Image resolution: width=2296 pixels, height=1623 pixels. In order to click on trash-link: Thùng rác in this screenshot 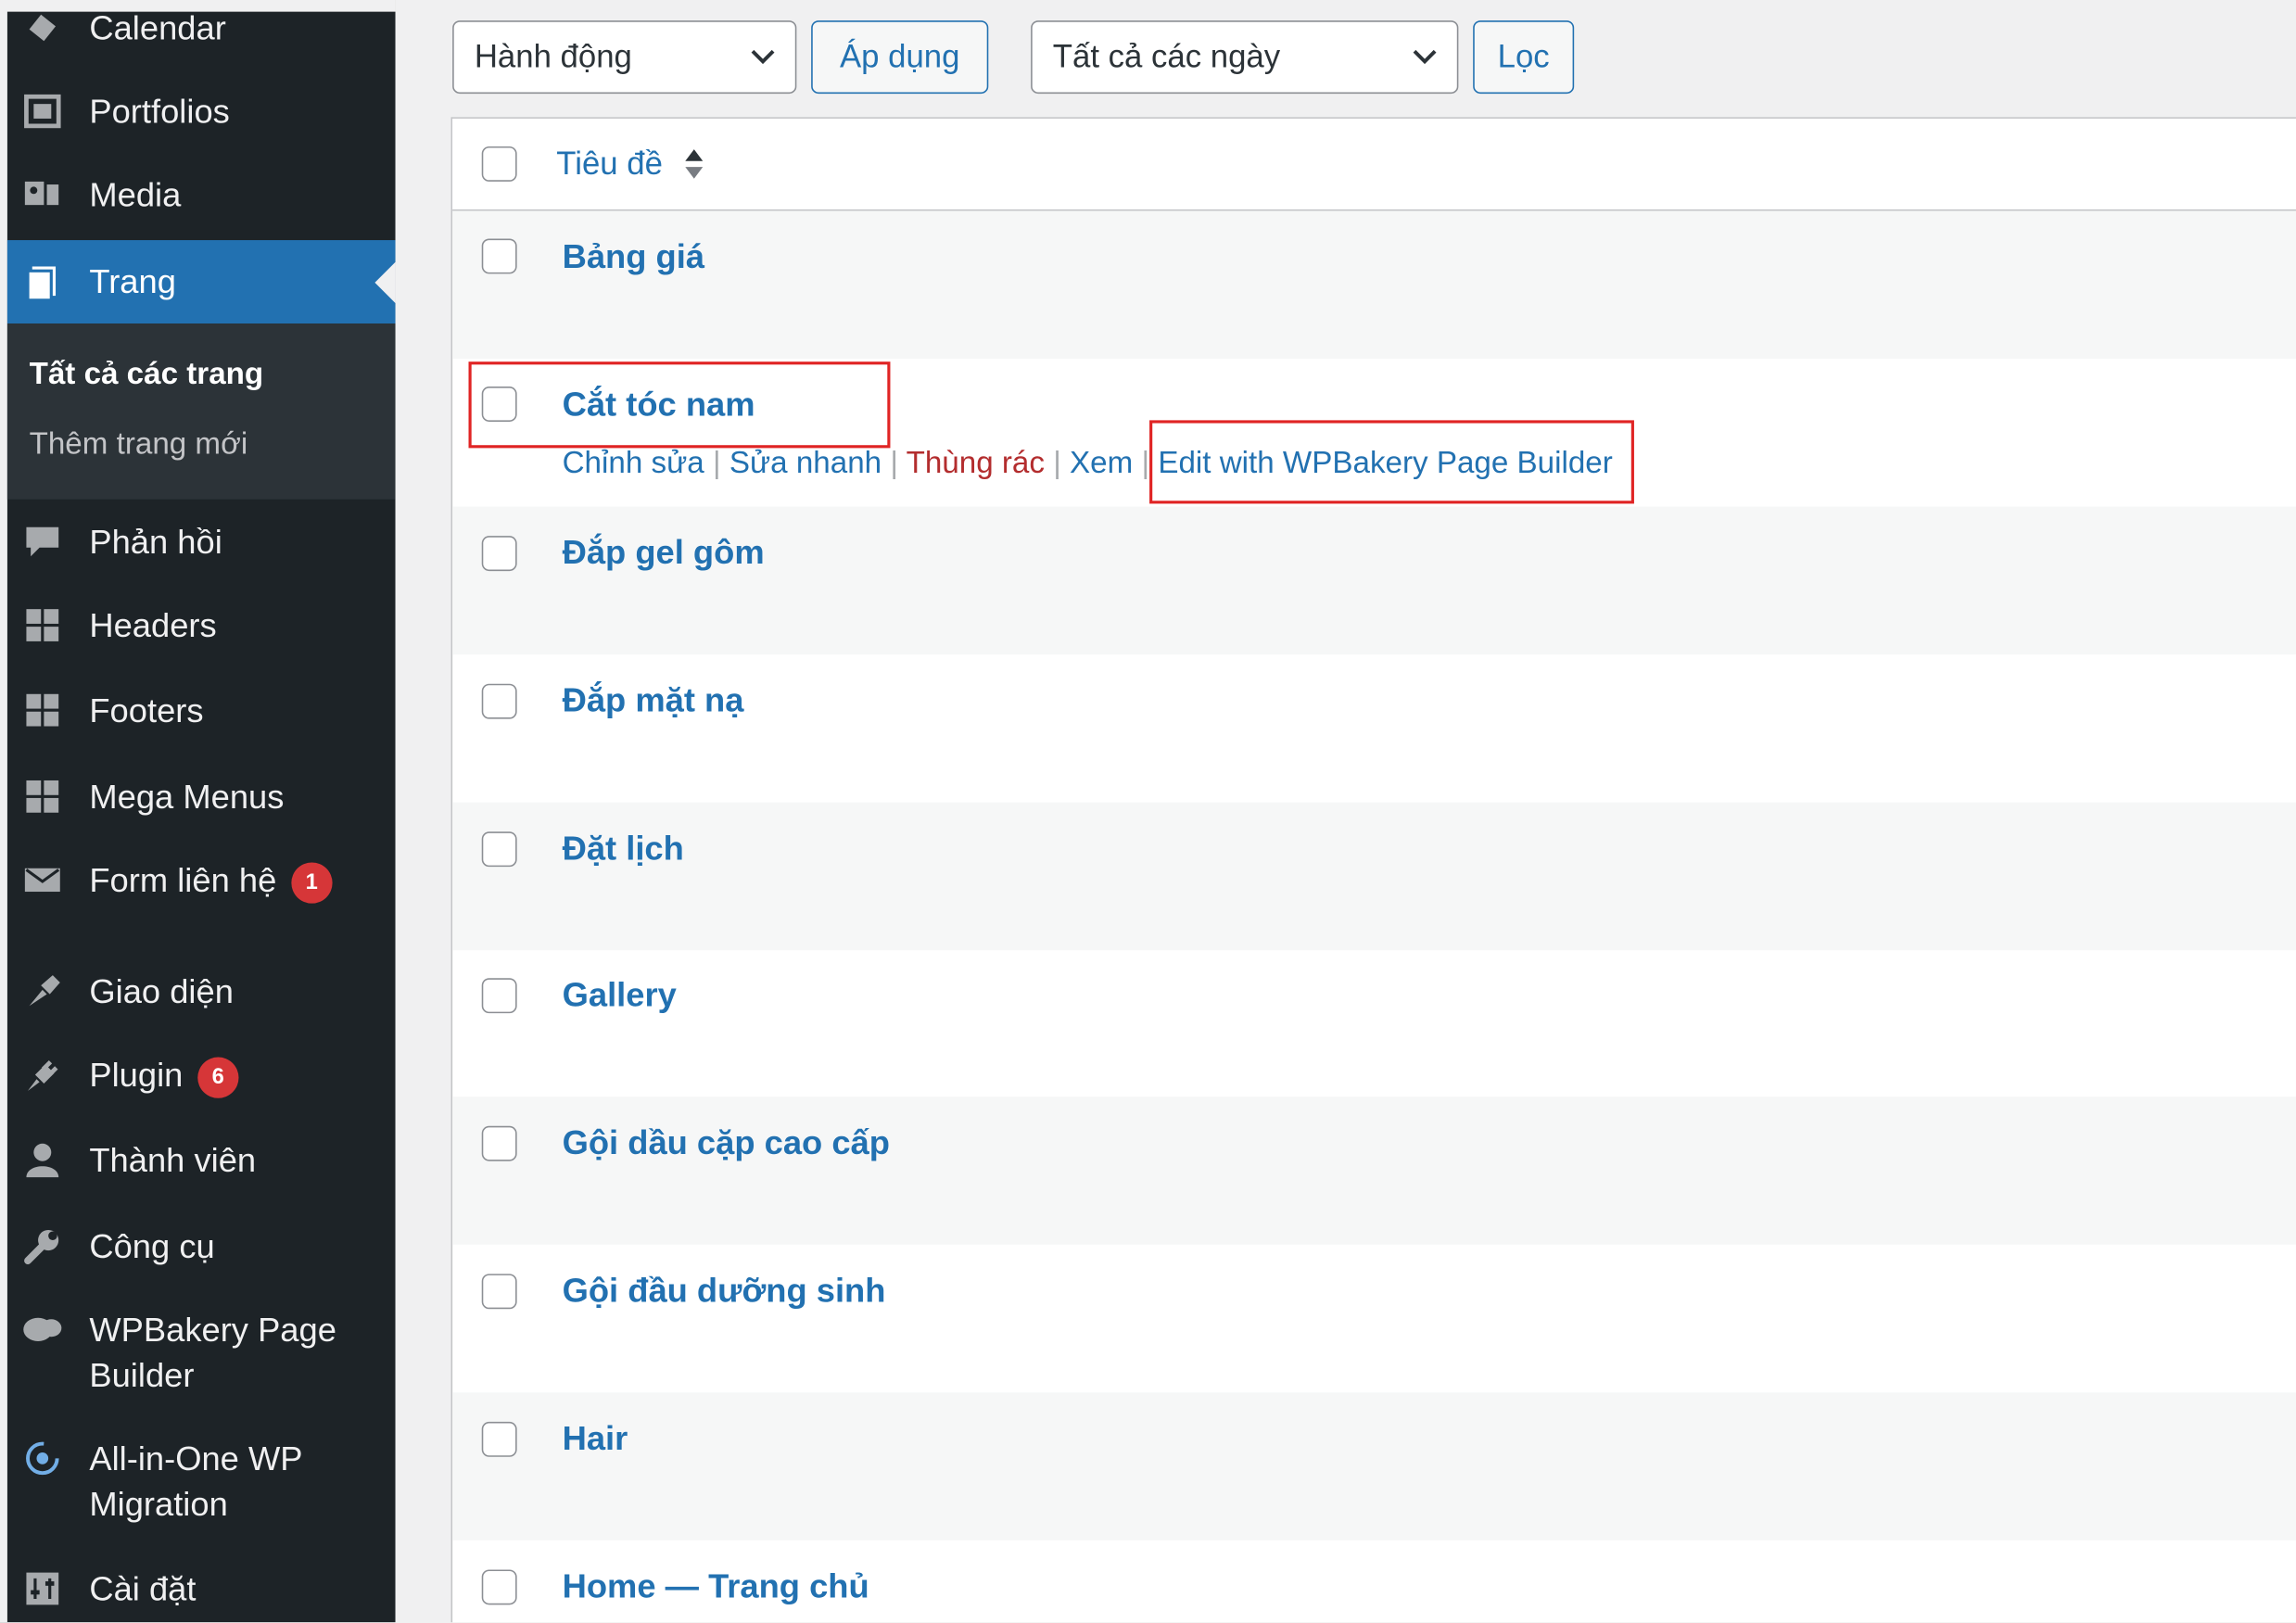, I will do `click(976, 463)`.